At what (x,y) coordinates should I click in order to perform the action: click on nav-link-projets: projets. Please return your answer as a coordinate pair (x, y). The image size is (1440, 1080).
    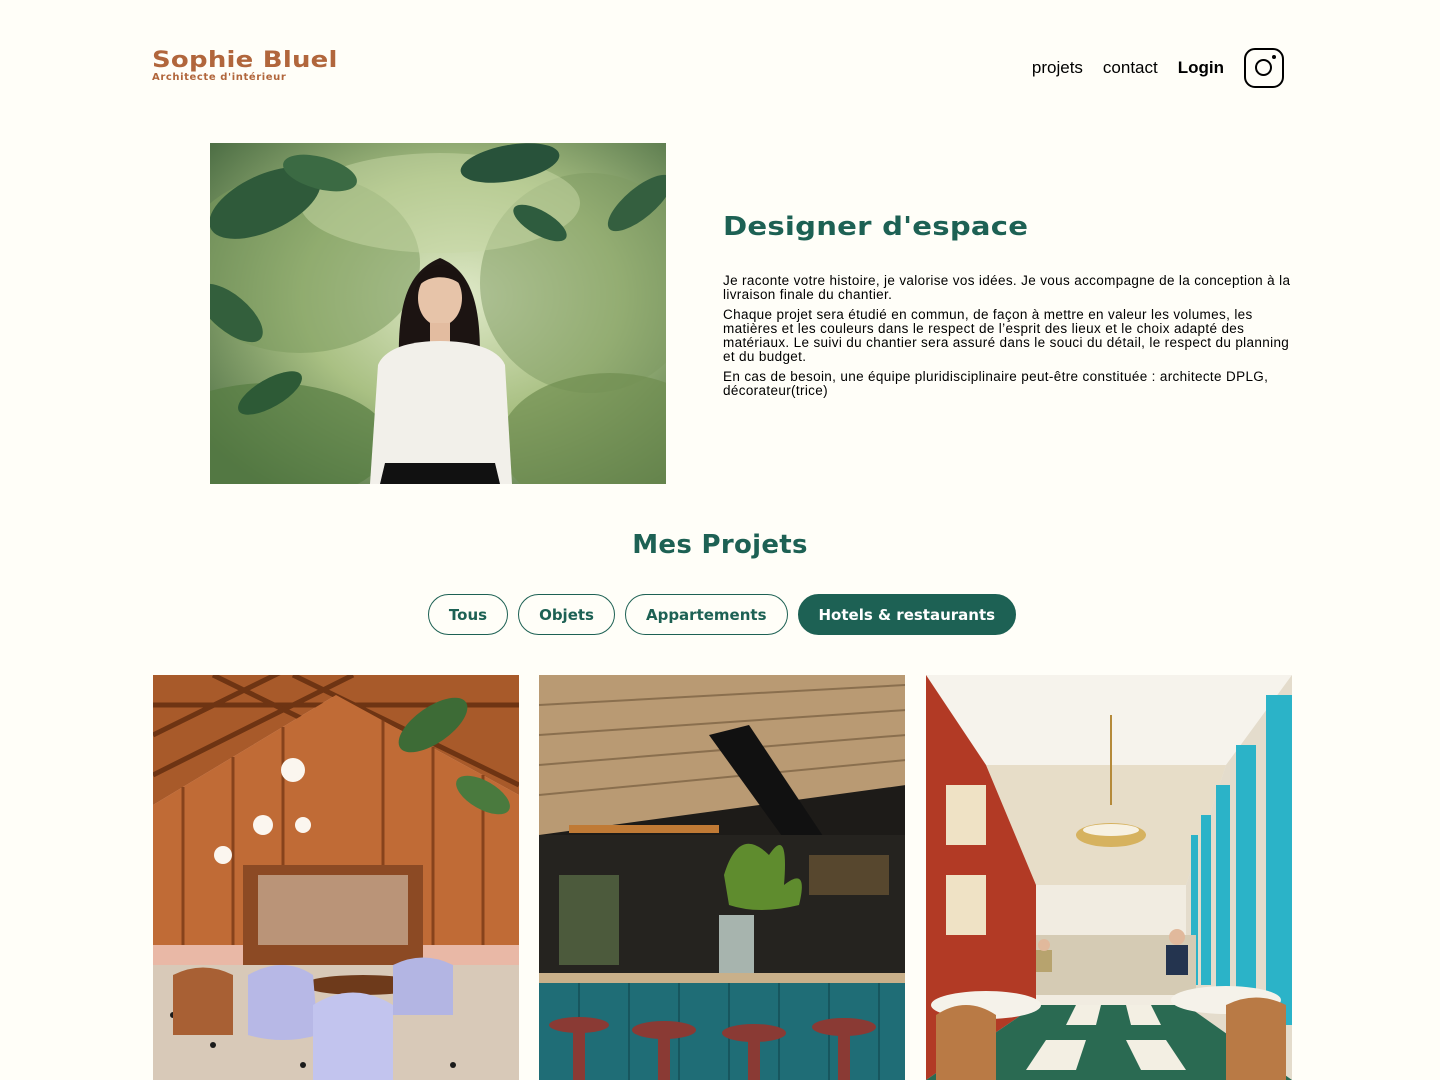
    Looking at the image, I should click on (1057, 68).